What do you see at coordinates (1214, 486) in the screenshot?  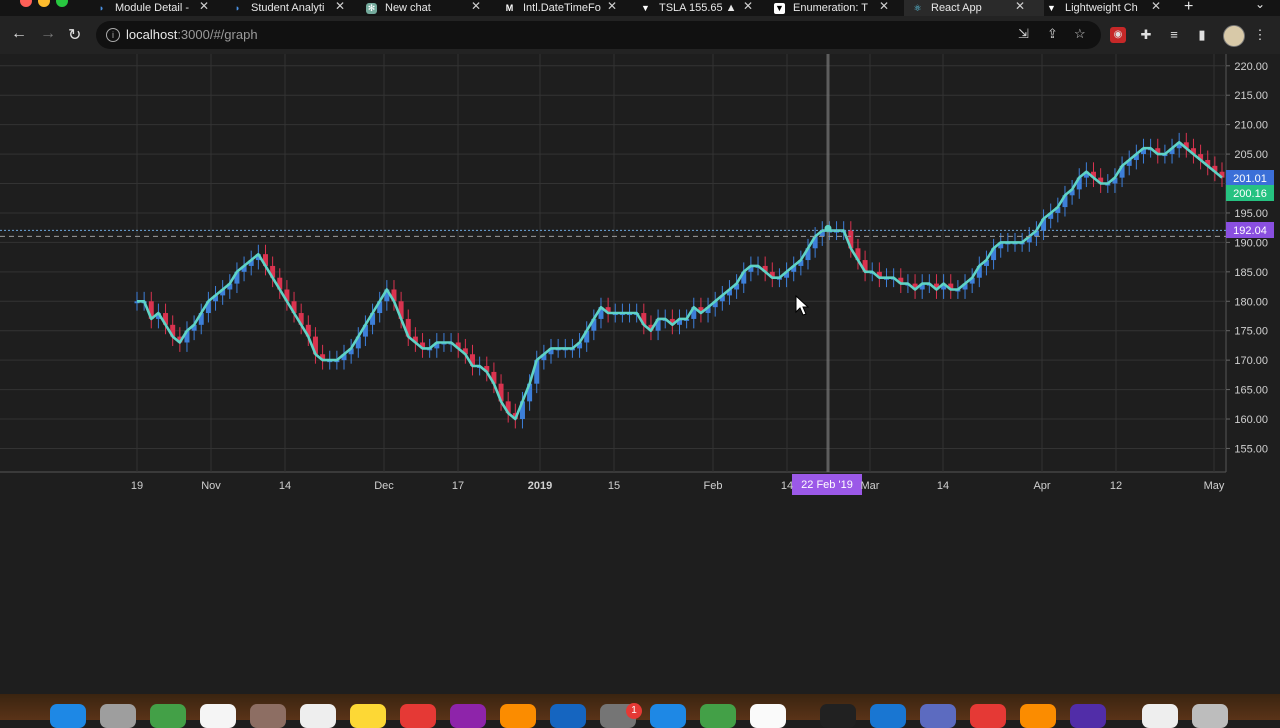 I see `time-tick-label: May` at bounding box center [1214, 486].